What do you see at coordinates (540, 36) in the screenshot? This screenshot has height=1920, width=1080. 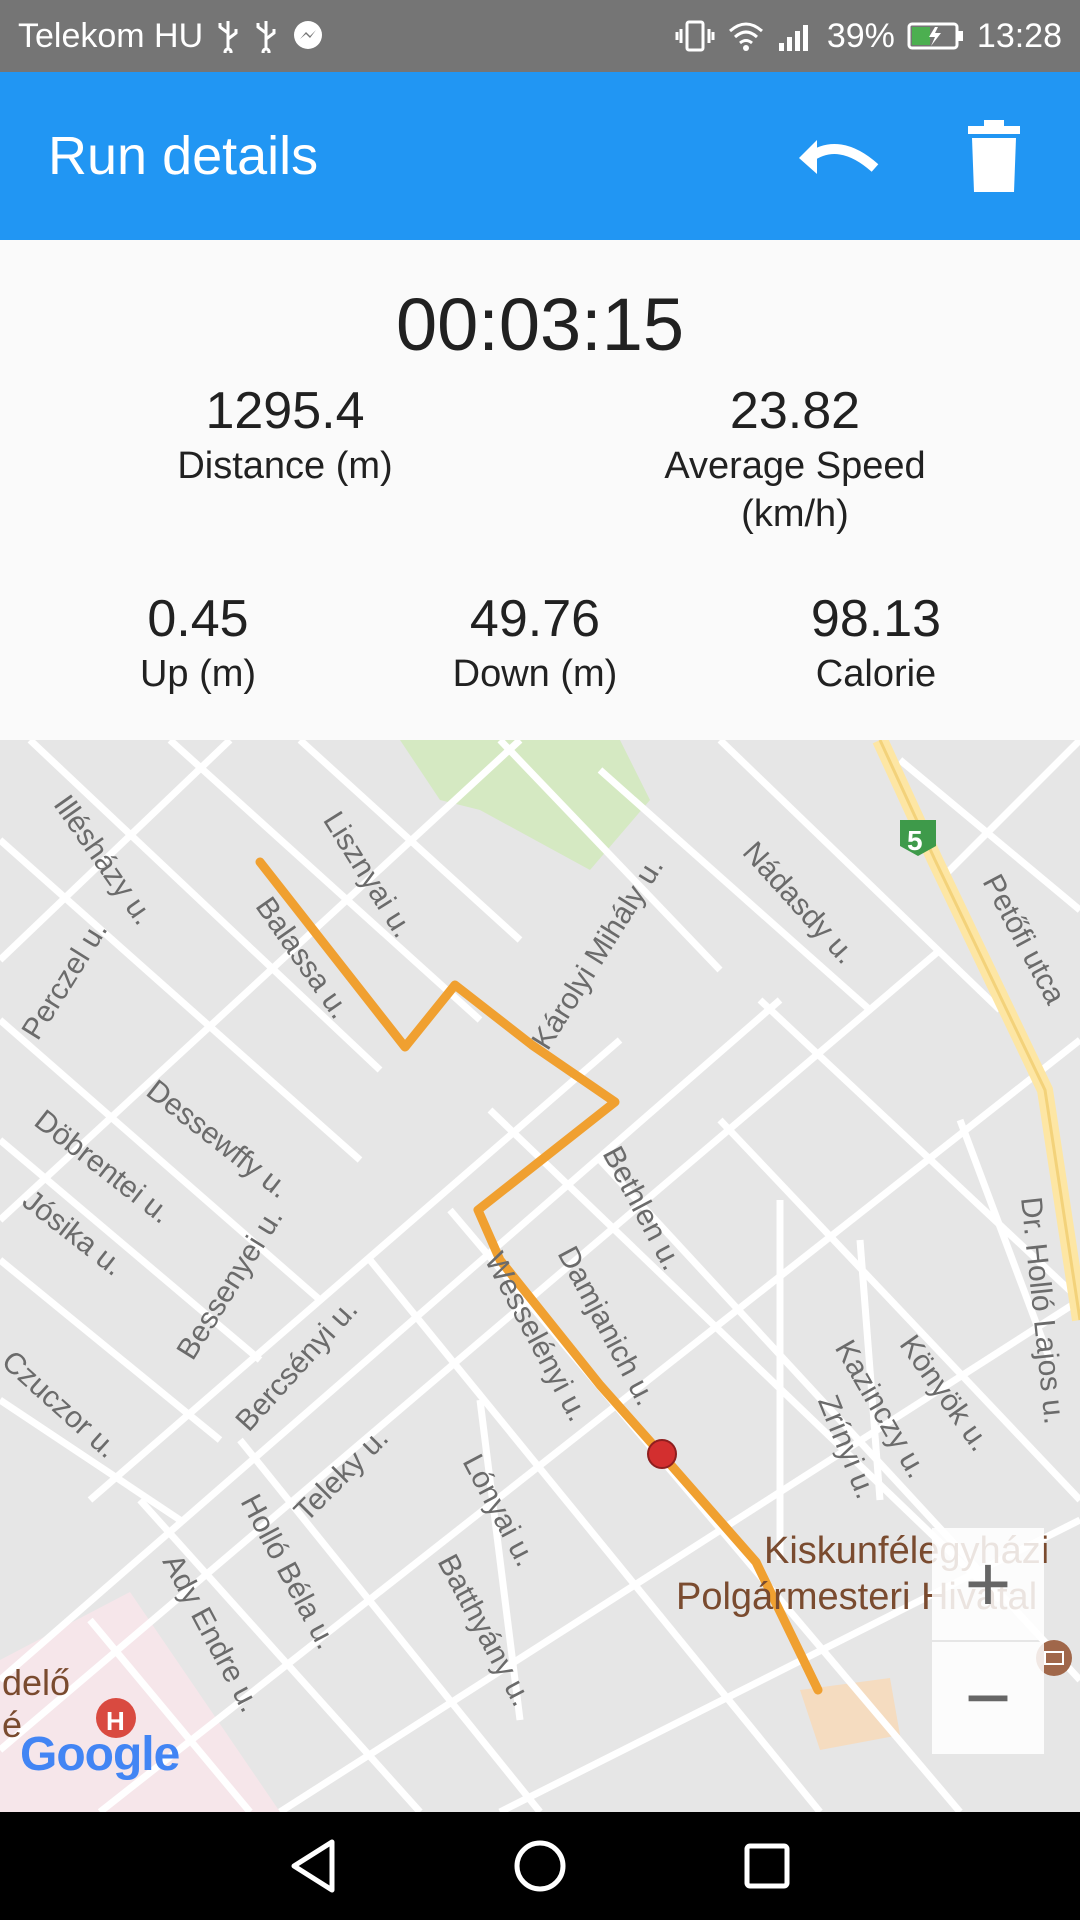 I see `status-bar: Telekom HU 39% 13:28` at bounding box center [540, 36].